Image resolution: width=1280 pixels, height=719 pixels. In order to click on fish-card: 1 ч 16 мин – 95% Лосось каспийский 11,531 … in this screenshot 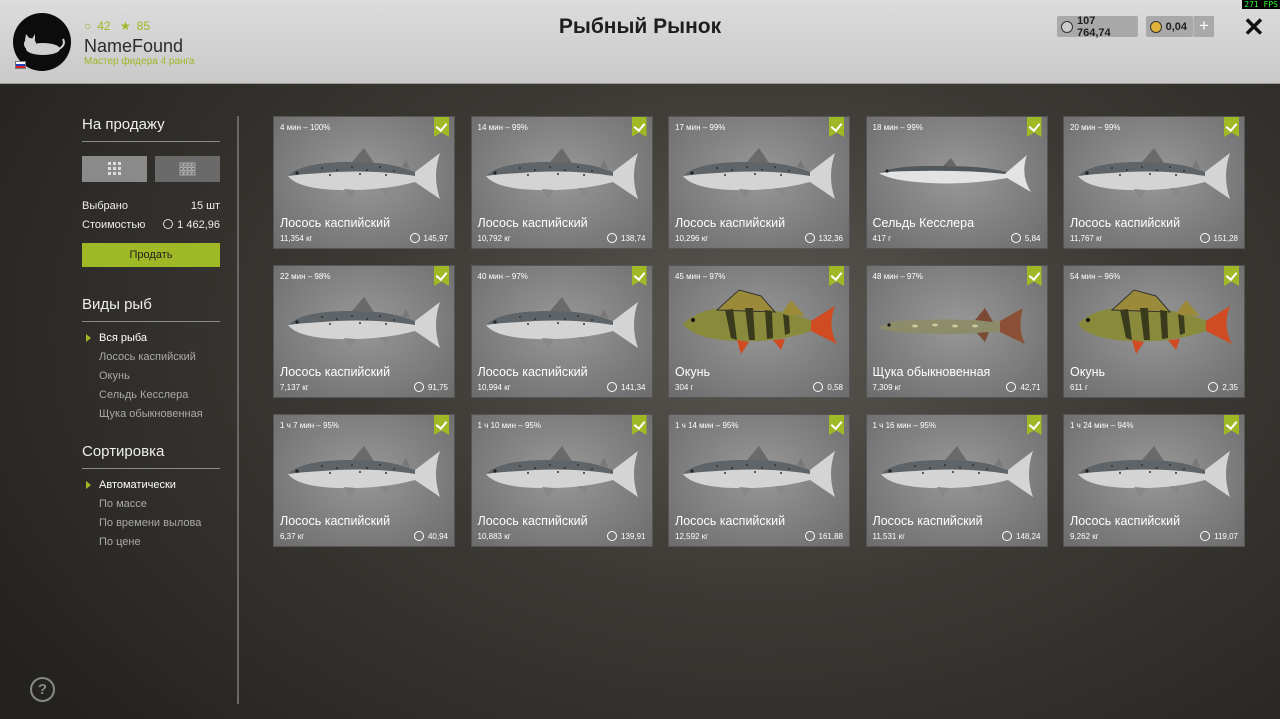, I will do `click(956, 480)`.